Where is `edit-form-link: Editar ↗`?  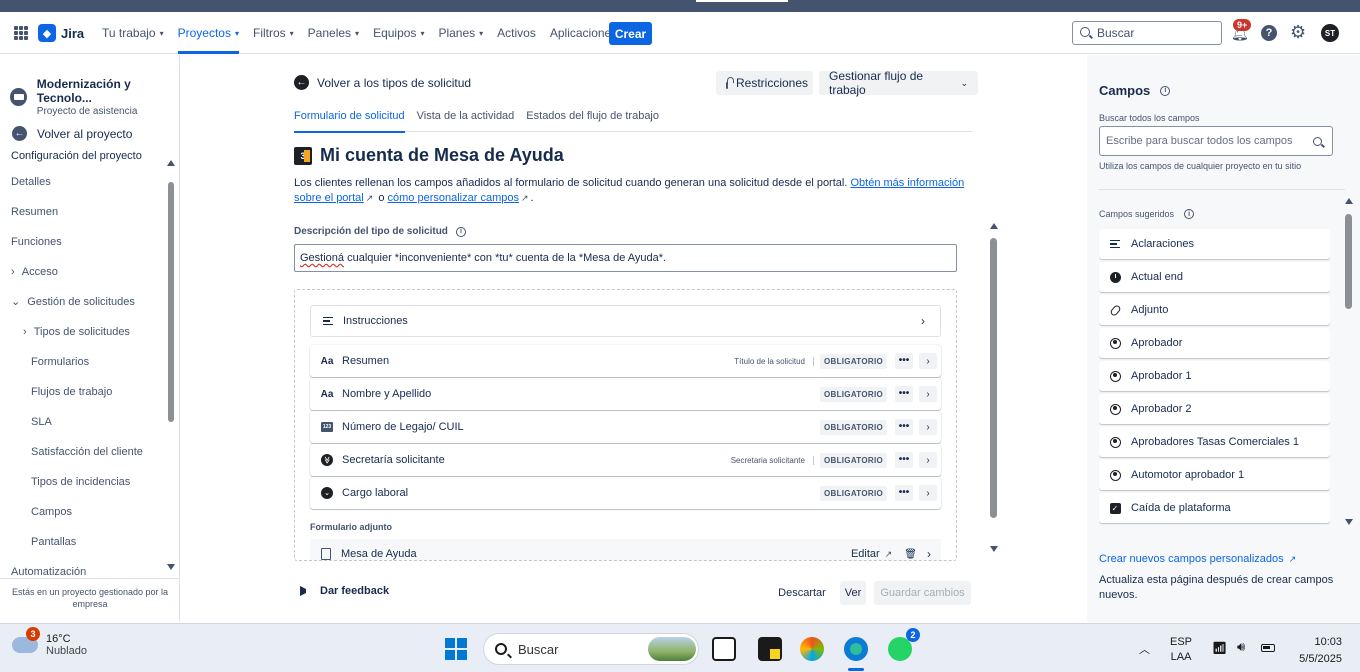 edit-form-link: Editar ↗ is located at coordinates (872, 554).